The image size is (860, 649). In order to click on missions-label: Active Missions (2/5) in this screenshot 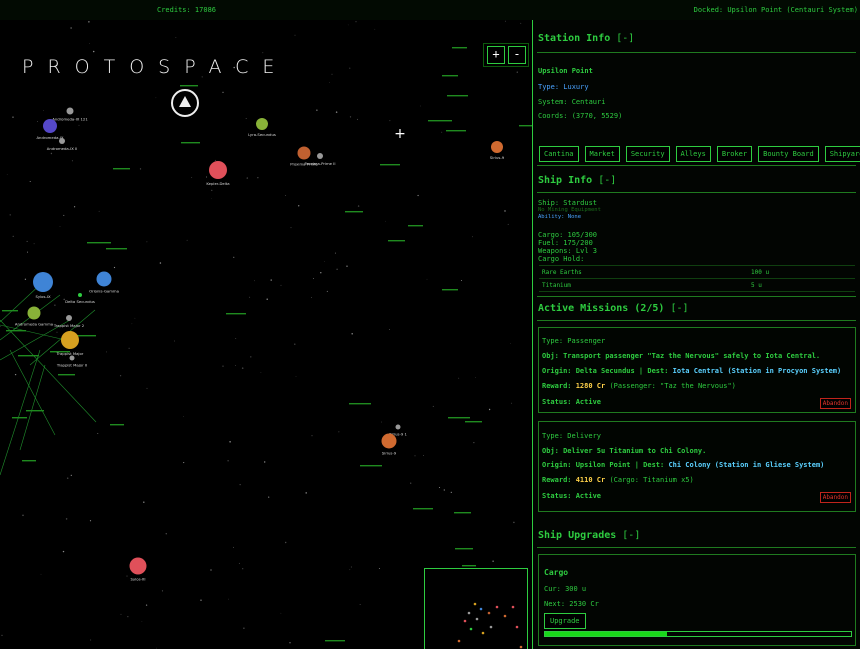, I will do `click(601, 308)`.